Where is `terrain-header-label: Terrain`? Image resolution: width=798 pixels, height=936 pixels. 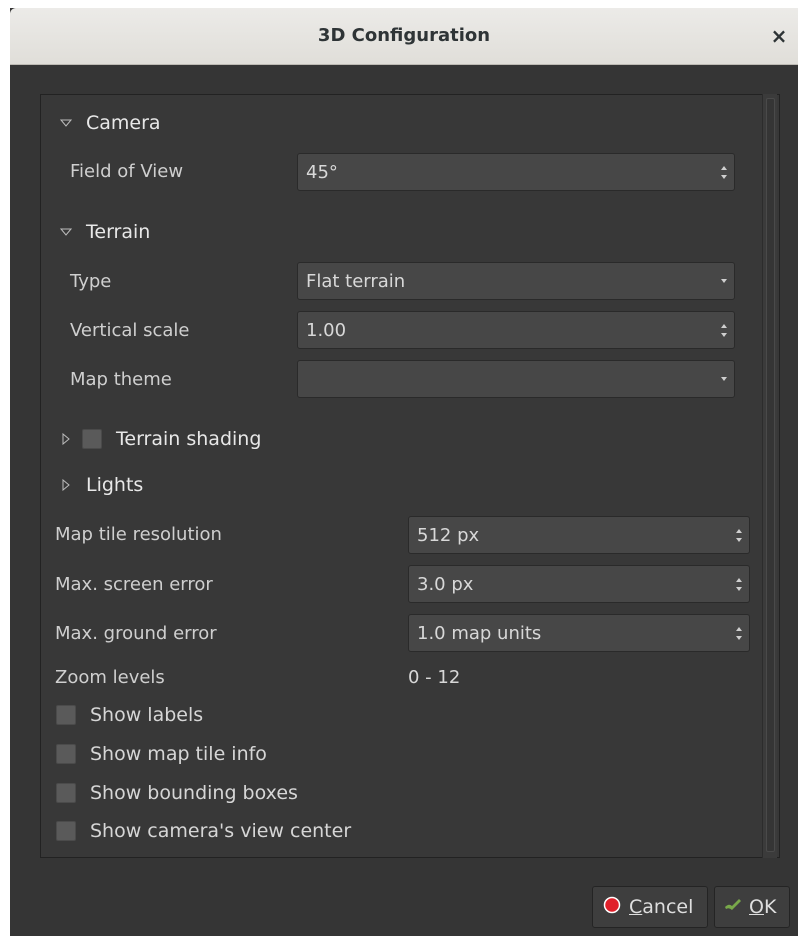 terrain-header-label: Terrain is located at coordinates (118, 232).